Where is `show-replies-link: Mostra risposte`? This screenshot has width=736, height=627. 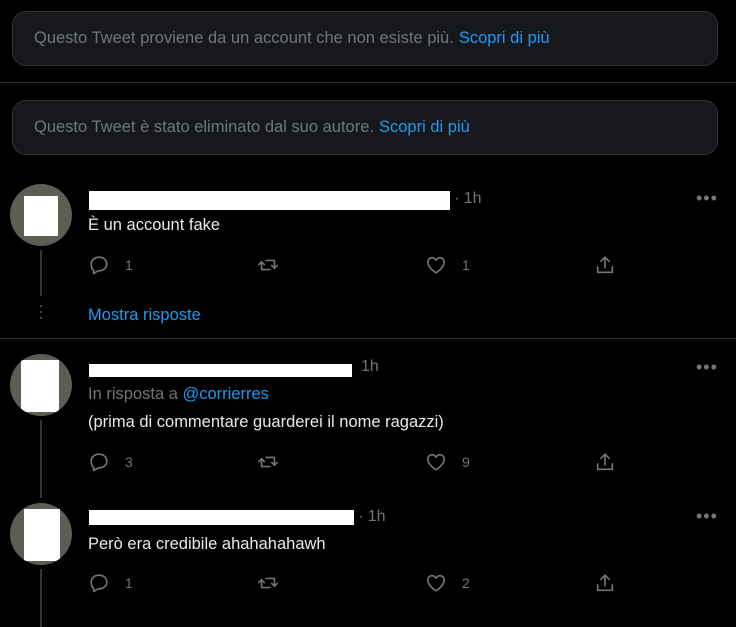 show-replies-link: Mostra risposte is located at coordinates (144, 315).